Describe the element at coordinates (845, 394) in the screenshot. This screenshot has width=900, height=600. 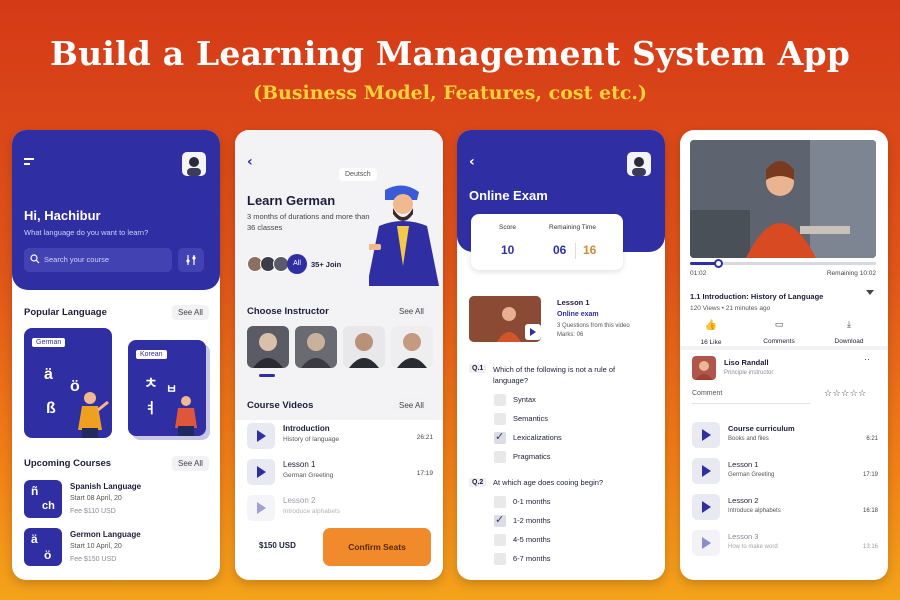
I see `rating-stars: ☆☆☆☆☆` at that location.